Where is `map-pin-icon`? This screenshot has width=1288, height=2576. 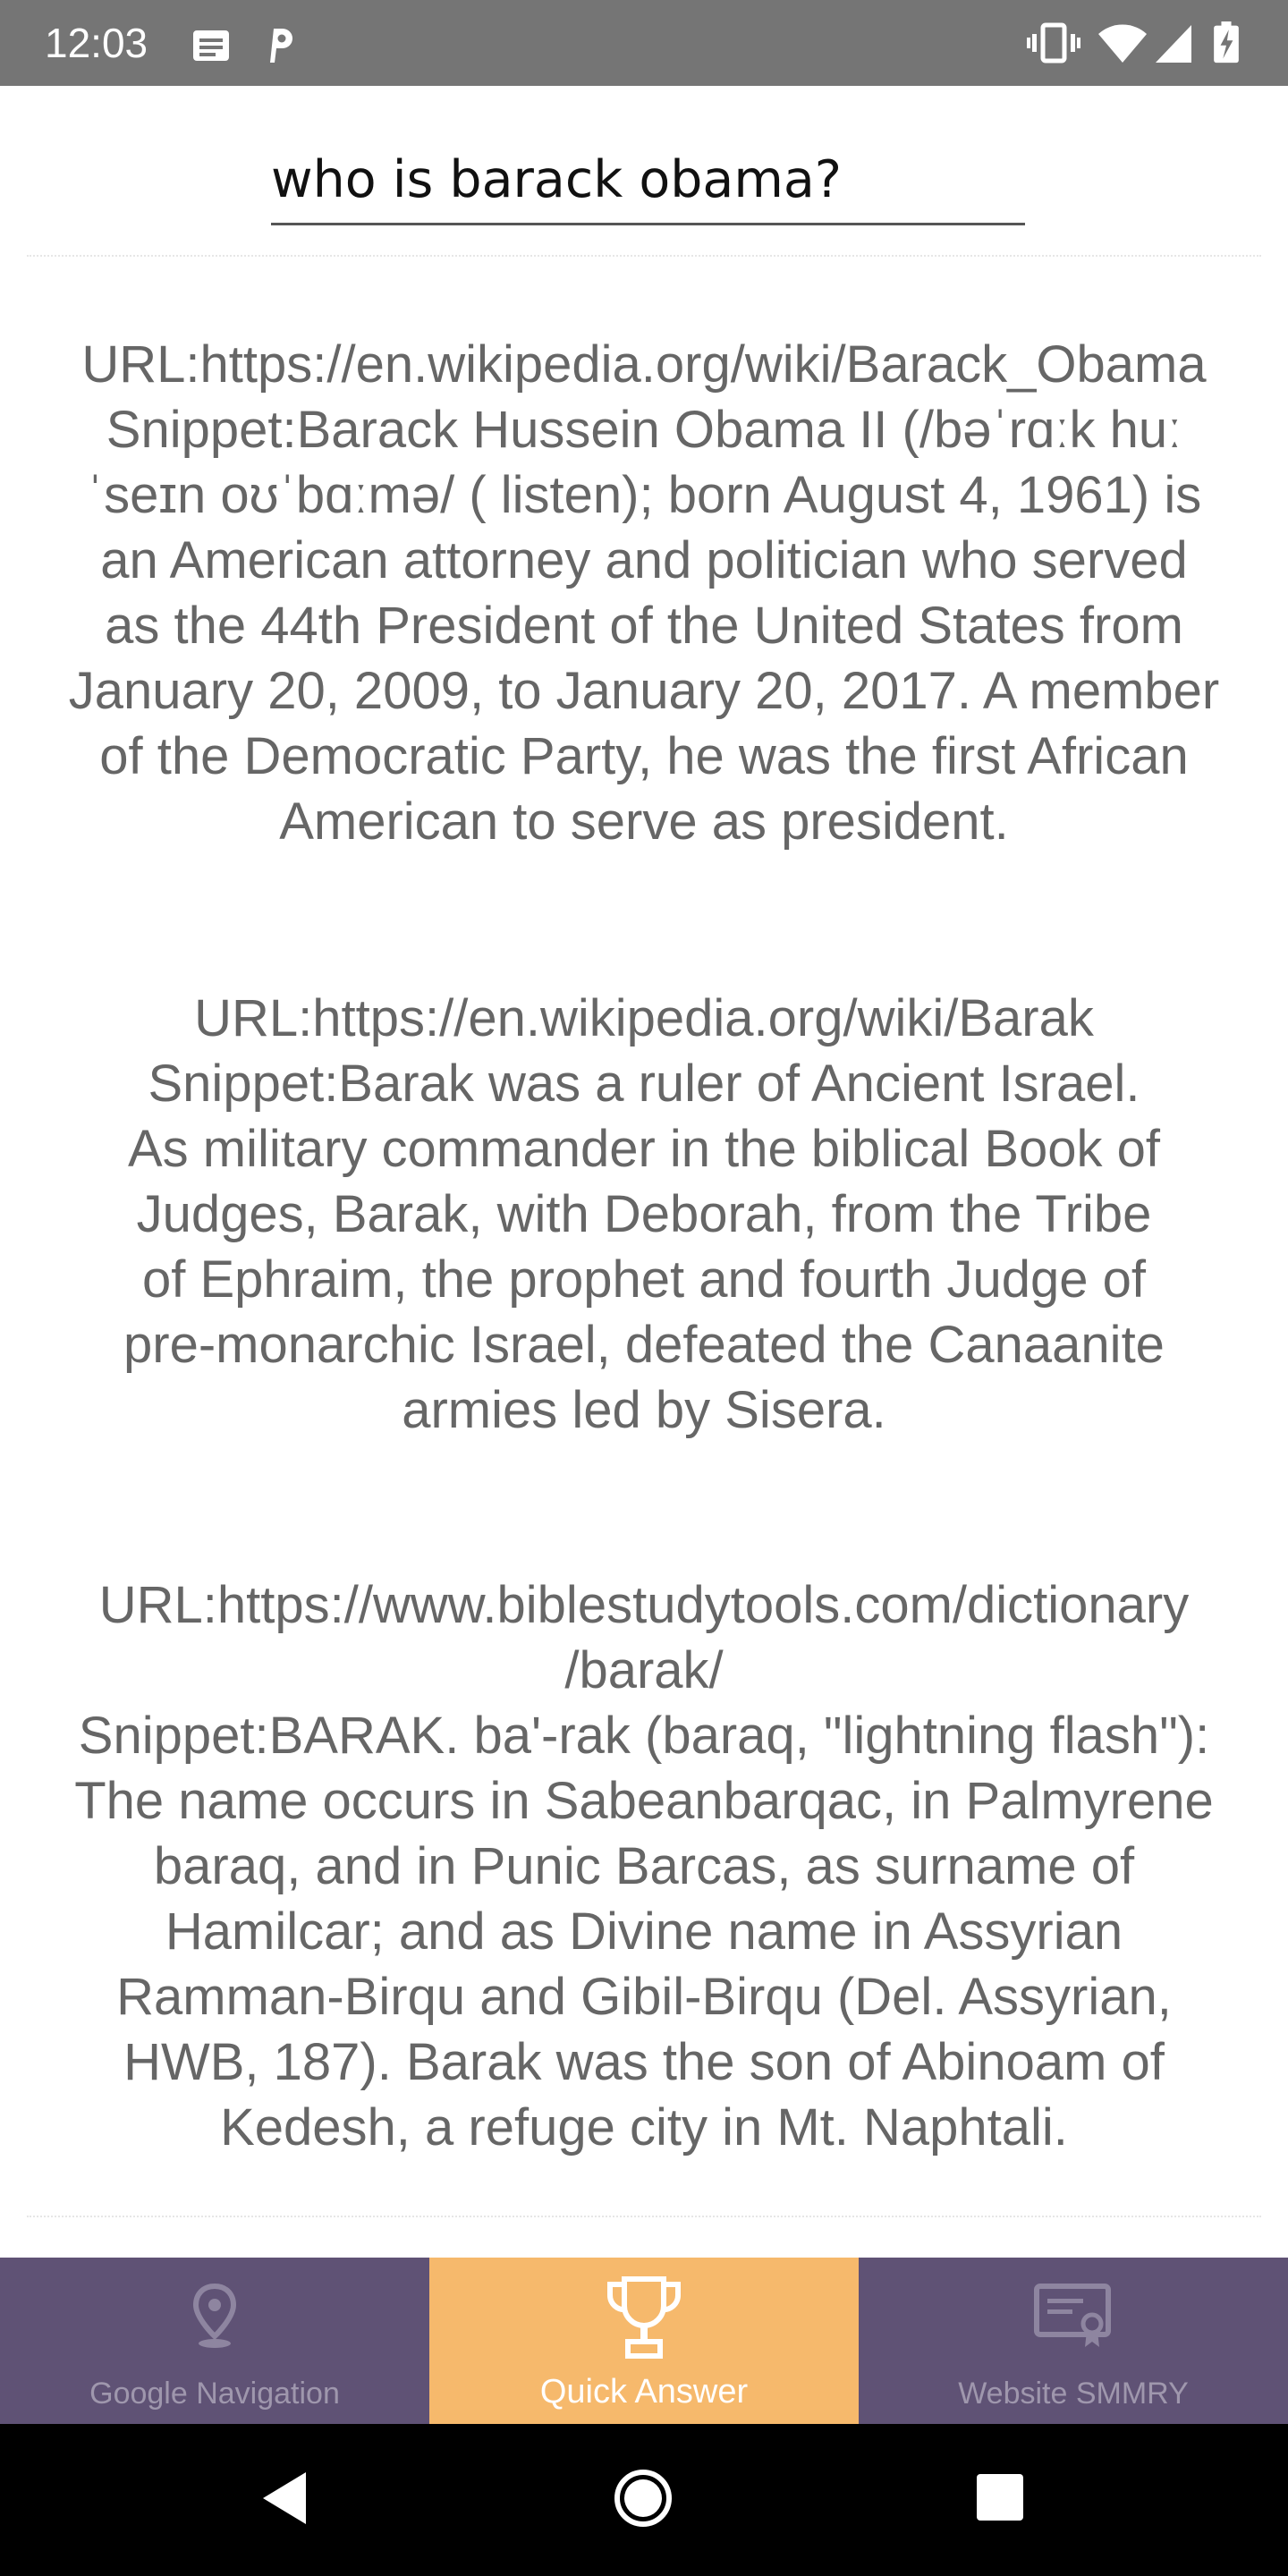 map-pin-icon is located at coordinates (214, 2315).